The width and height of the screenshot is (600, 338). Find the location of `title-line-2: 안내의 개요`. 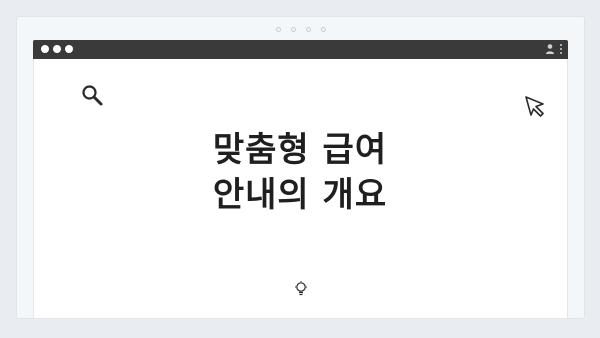

title-line-2: 안내의 개요 is located at coordinates (300, 195).